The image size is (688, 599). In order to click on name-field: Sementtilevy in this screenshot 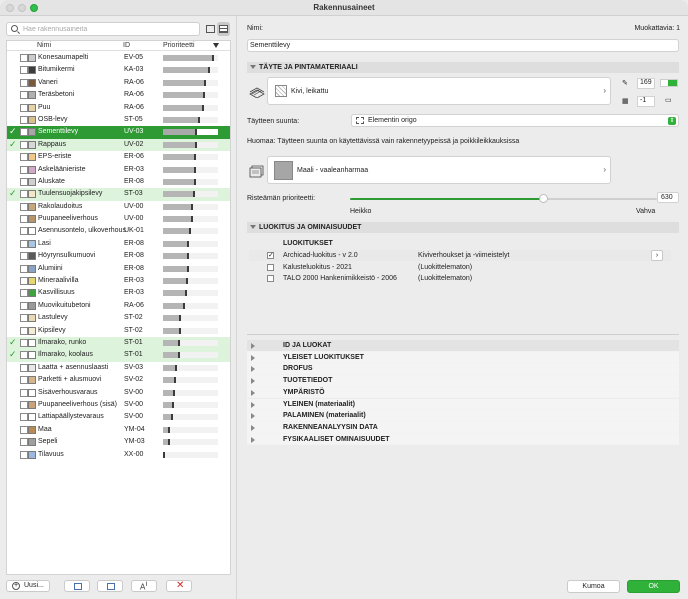, I will do `click(463, 45)`.